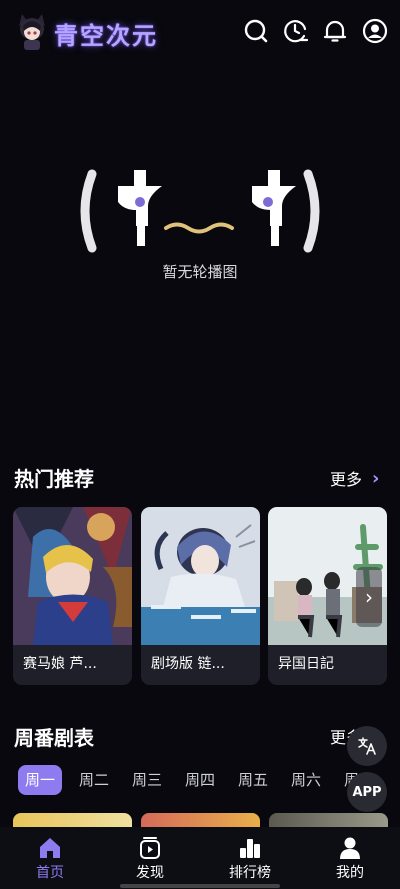 The width and height of the screenshot is (400, 889). What do you see at coordinates (200, 32) in the screenshot?
I see `top-bar: 青空次元` at bounding box center [200, 32].